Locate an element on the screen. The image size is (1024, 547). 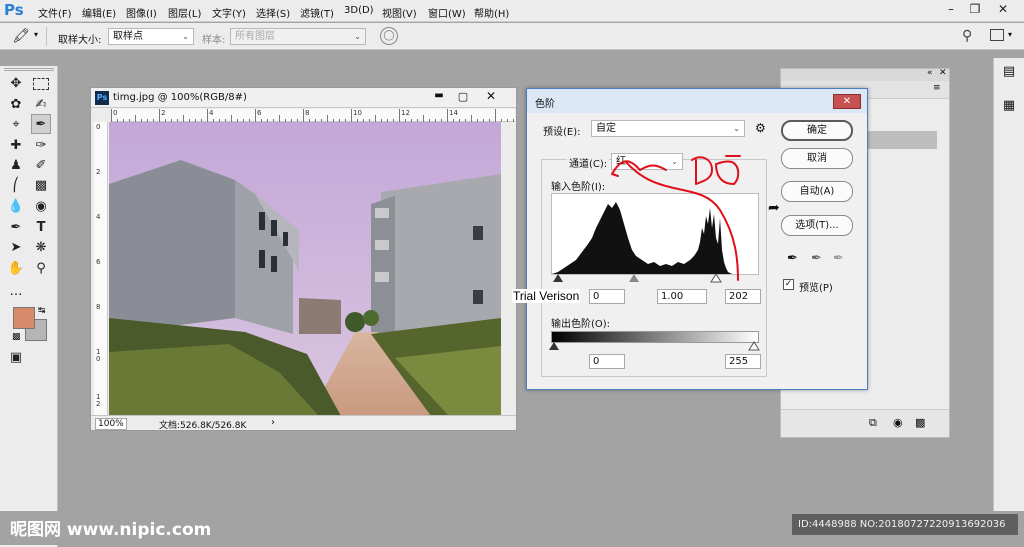
input-gamma-field: 1.00 is located at coordinates (682, 296).